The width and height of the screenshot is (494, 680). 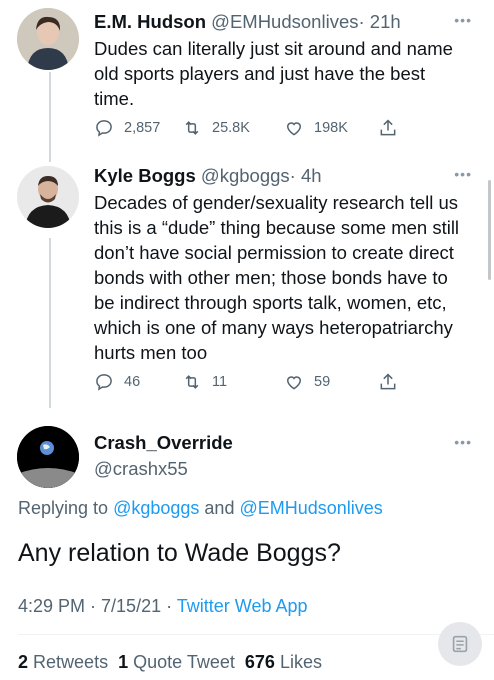 I want to click on retweet-button: 11, so click(x=233, y=382).